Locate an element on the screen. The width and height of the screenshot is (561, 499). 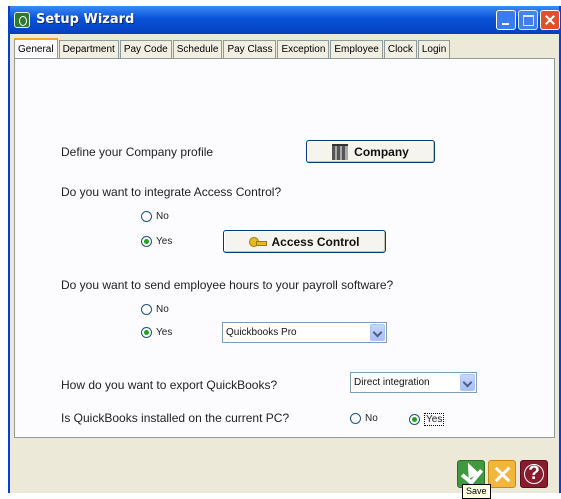
payroll-yes-option: Yes is located at coordinates (156, 332).